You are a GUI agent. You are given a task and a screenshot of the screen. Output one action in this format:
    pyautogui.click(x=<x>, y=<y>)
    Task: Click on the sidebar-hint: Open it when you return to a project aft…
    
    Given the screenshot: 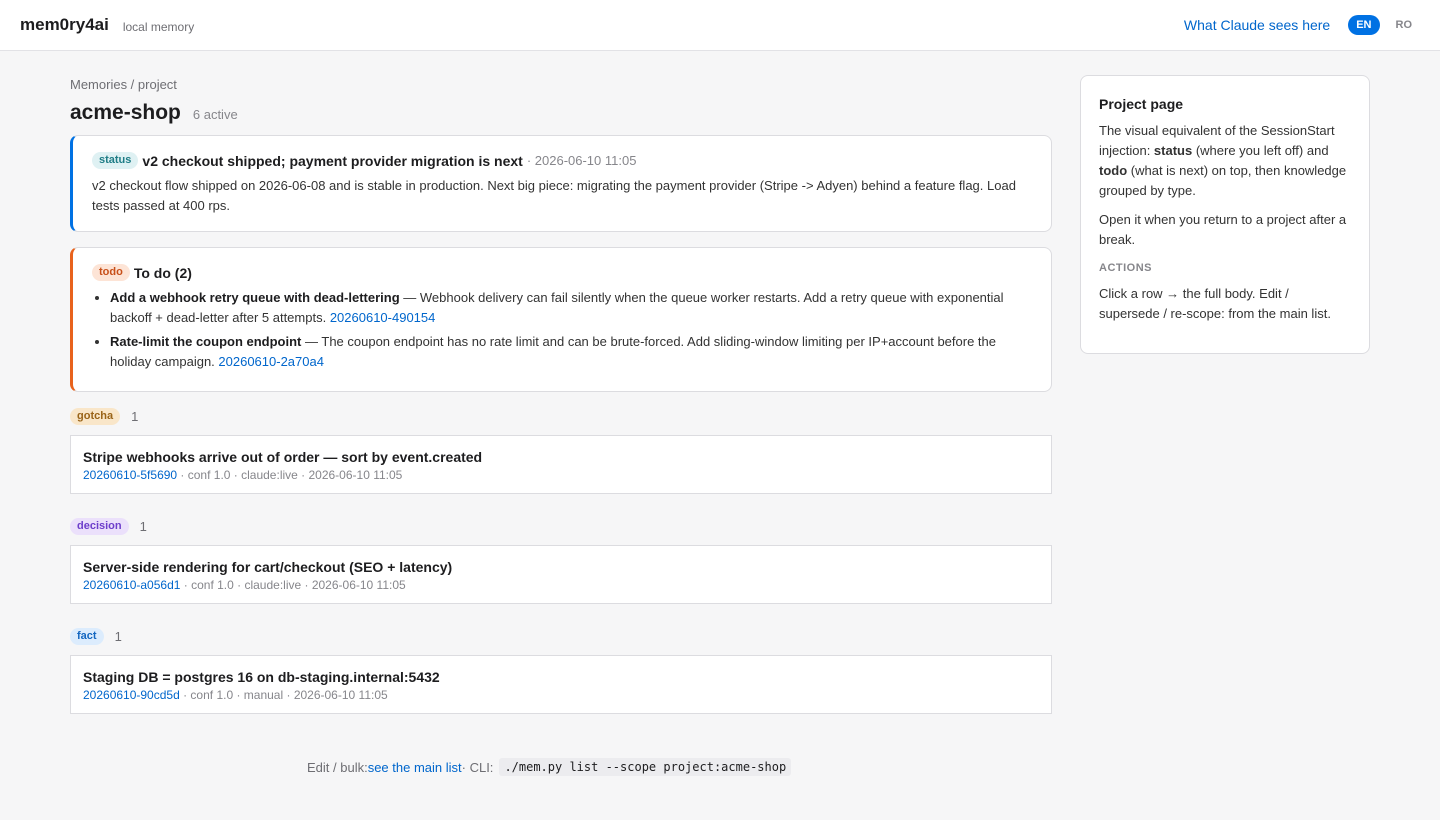 What is the action you would take?
    pyautogui.click(x=1223, y=229)
    